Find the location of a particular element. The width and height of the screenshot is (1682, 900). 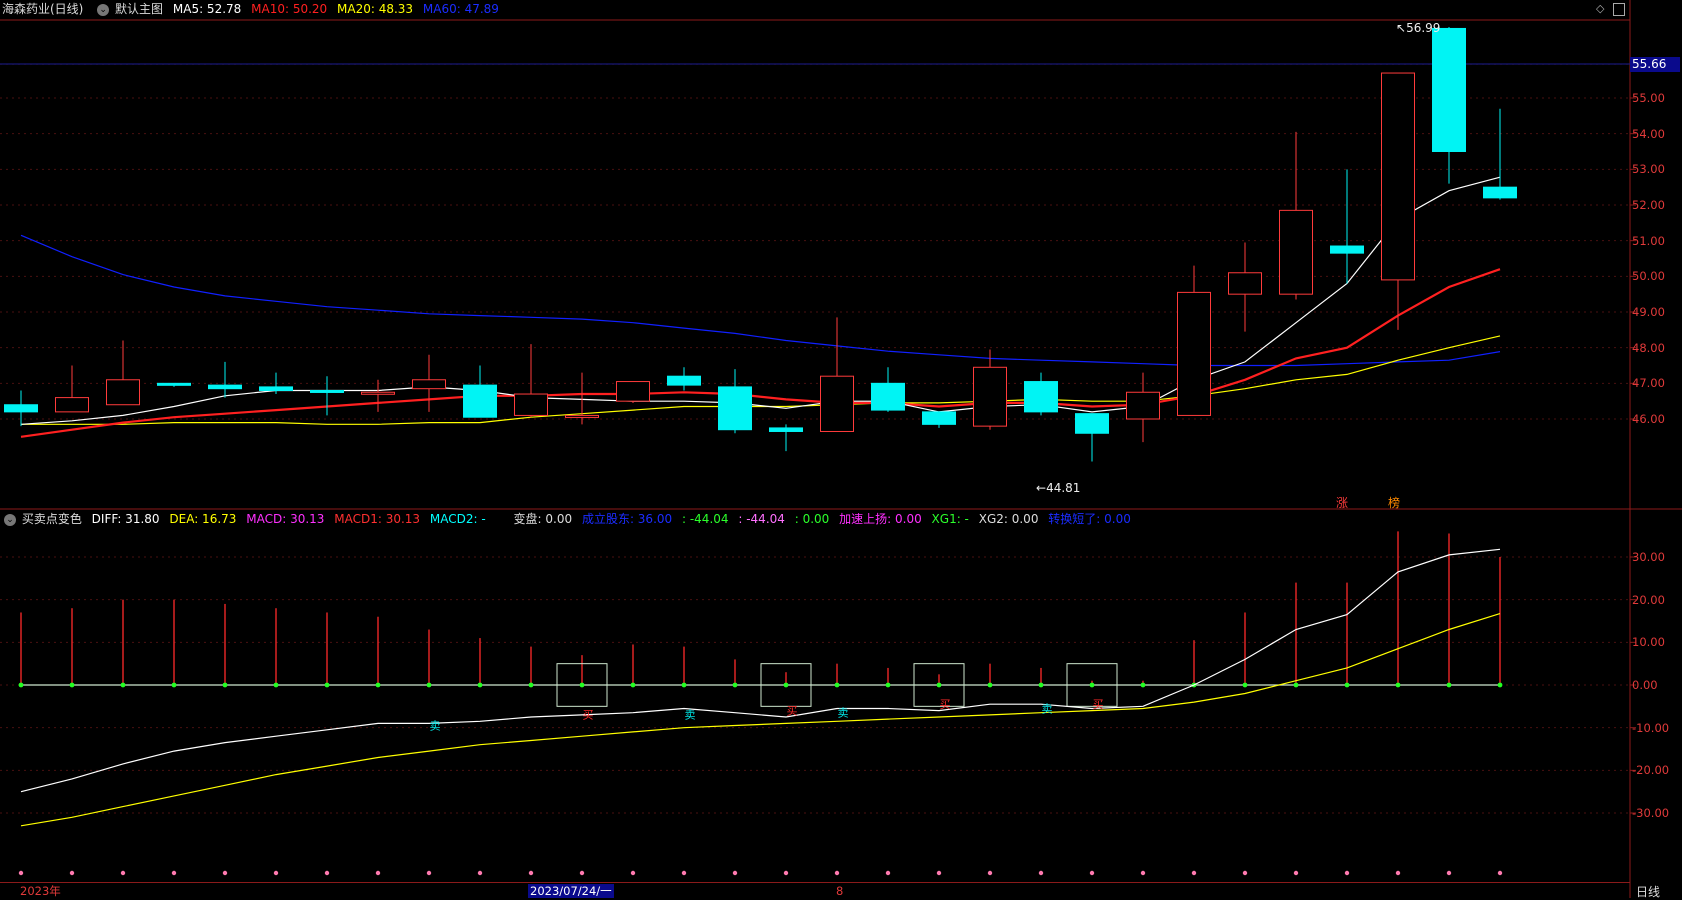

price-tick-label: 49.00 is located at coordinates (1648, 312).